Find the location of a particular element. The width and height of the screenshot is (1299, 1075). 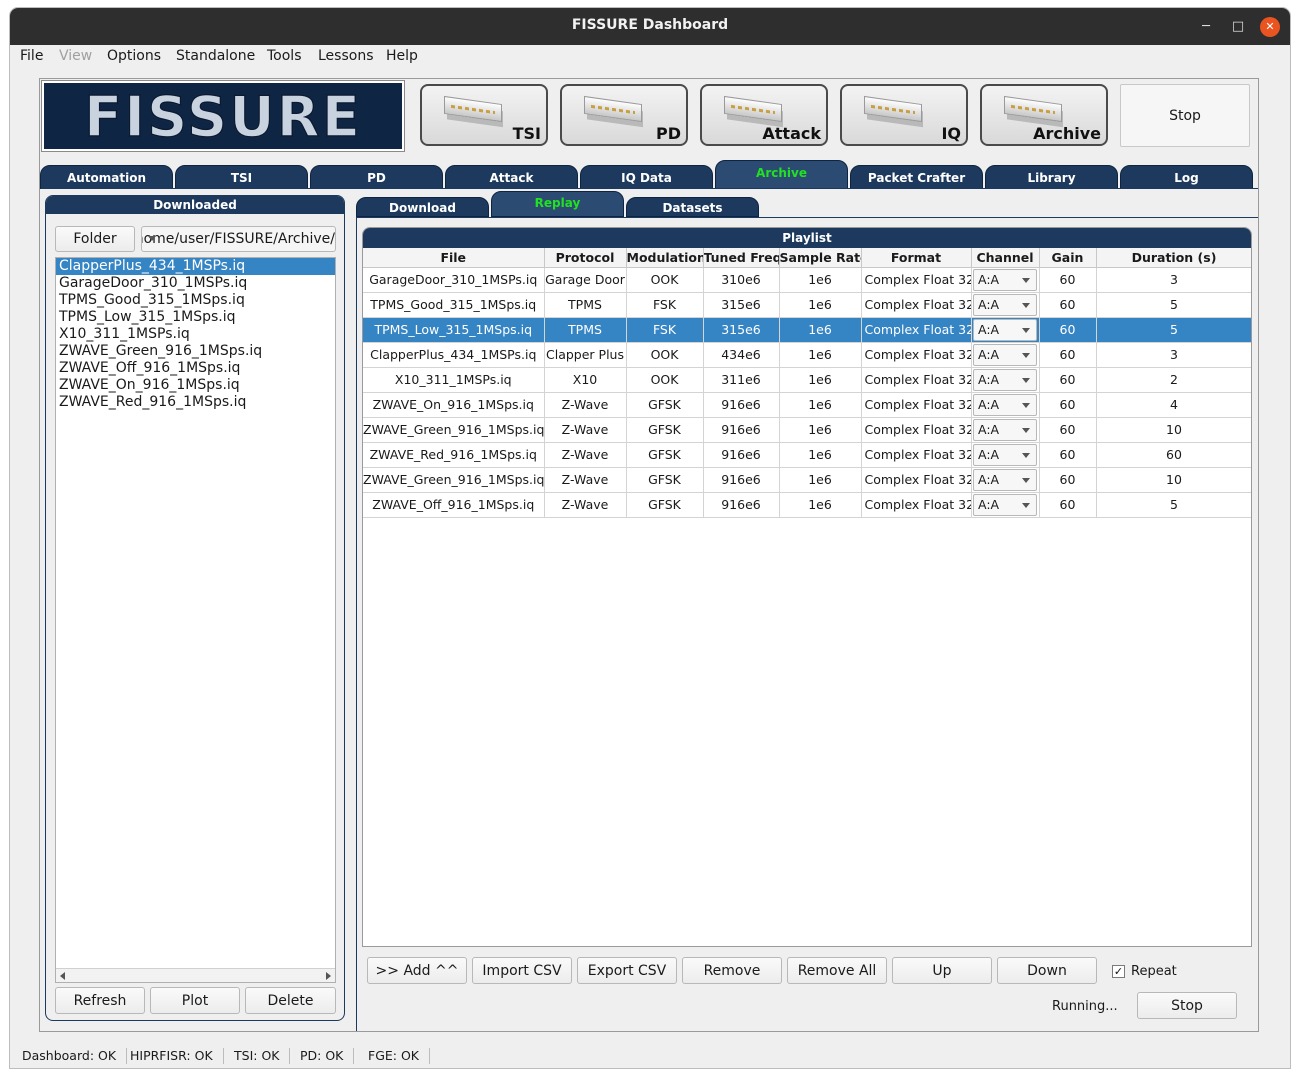

column-header: Duration (s) is located at coordinates (1173, 258).